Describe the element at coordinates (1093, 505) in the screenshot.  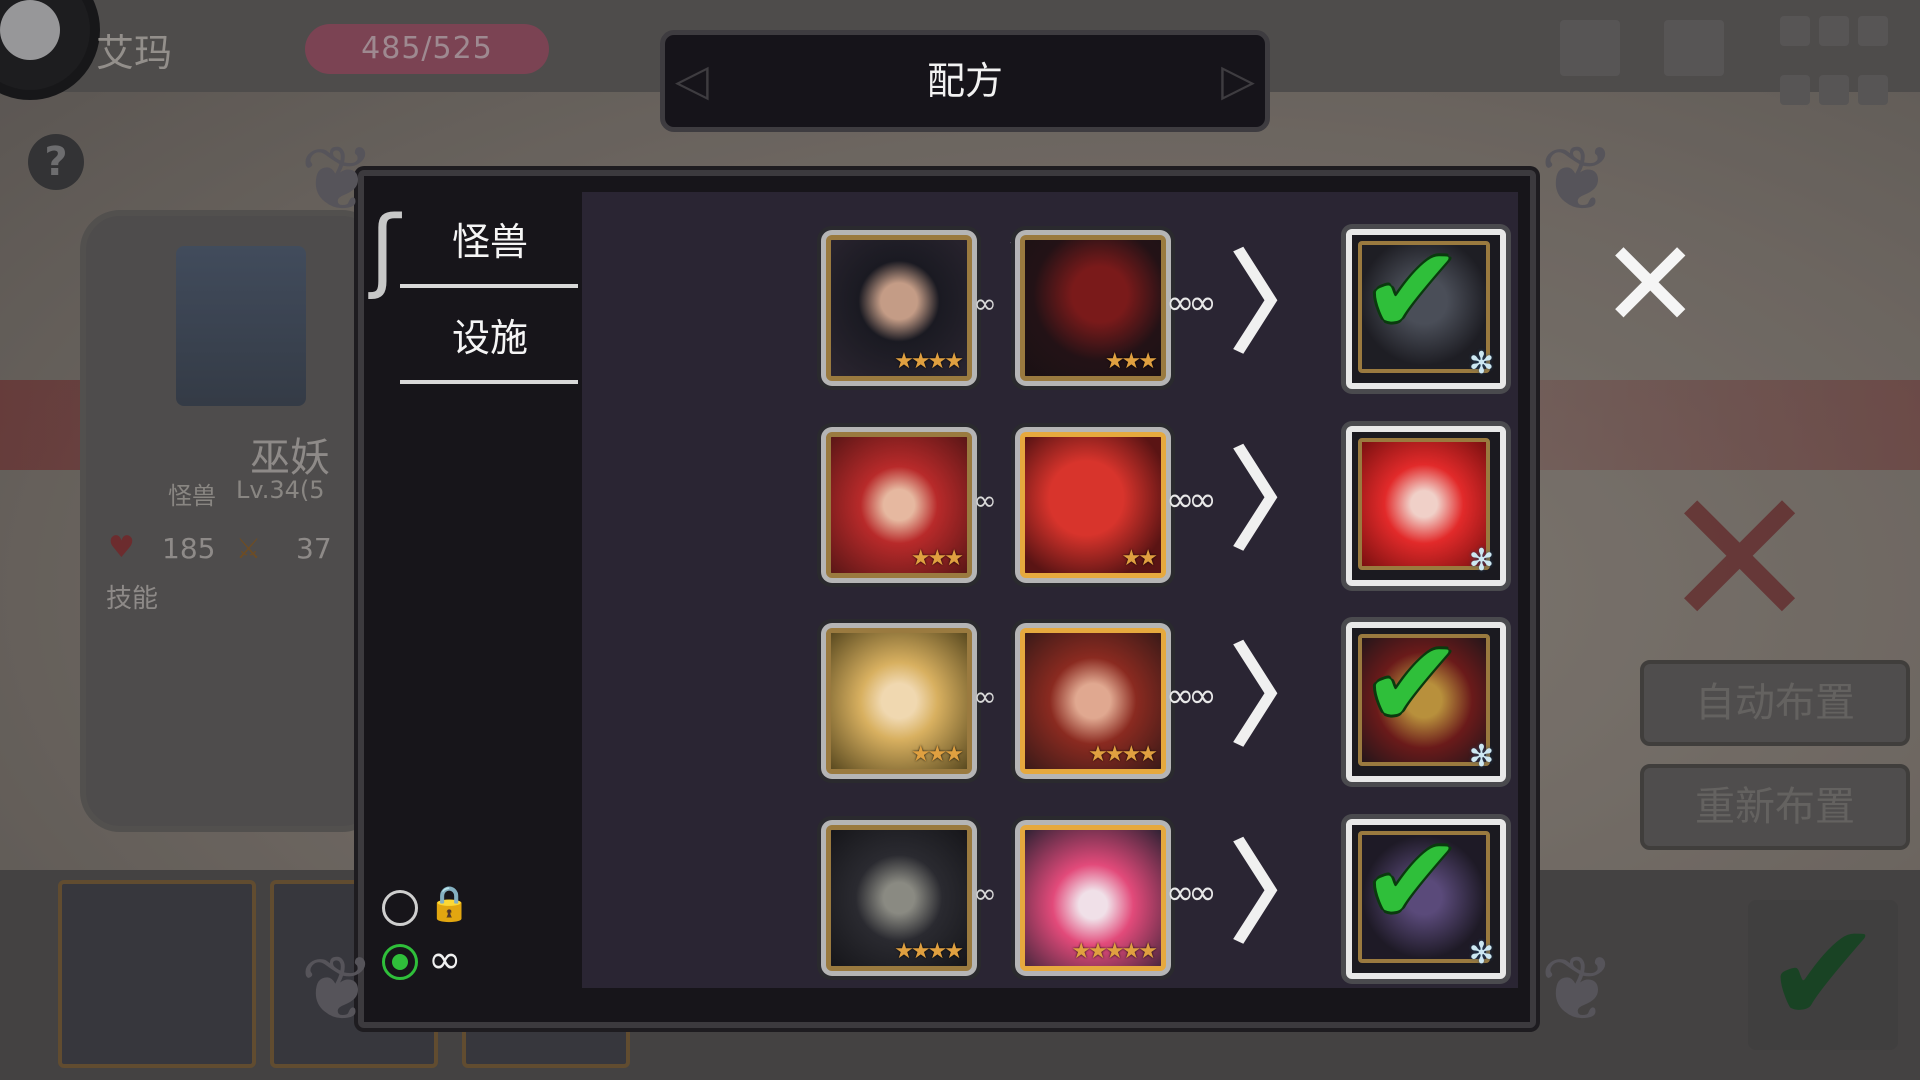
I see `ingredient-slot: ★★` at that location.